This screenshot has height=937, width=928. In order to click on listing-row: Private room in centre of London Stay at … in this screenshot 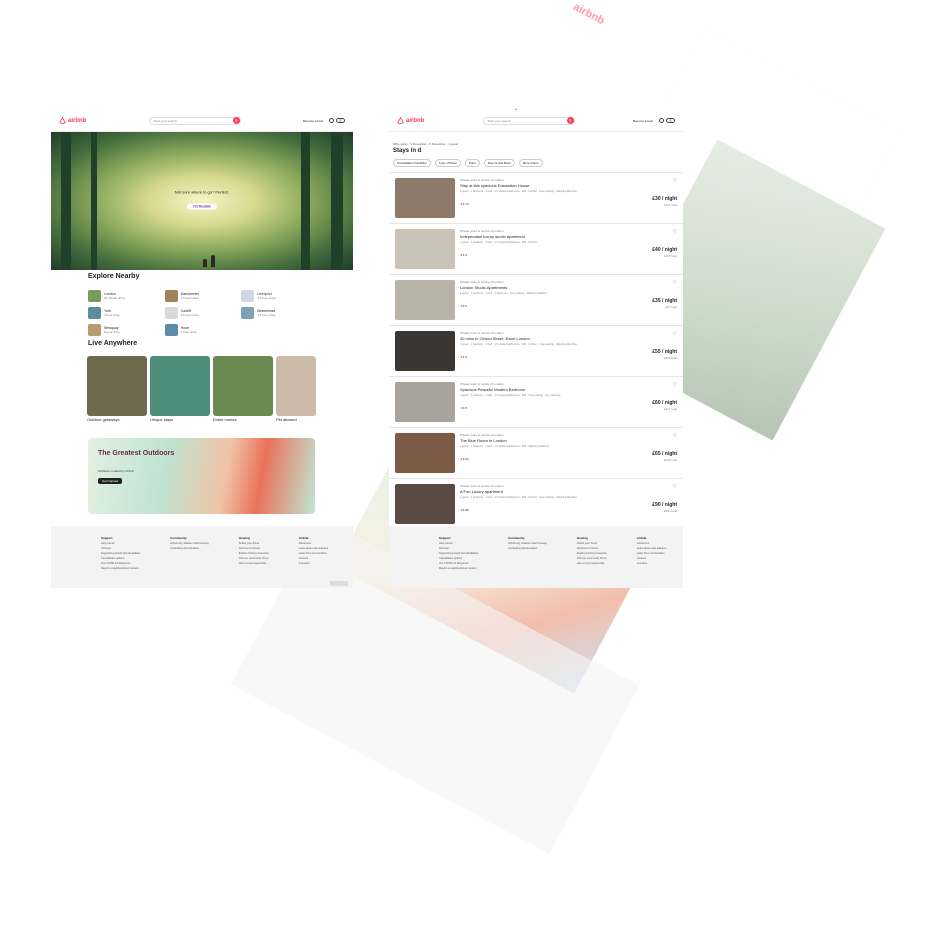, I will do `click(536, 197)`.